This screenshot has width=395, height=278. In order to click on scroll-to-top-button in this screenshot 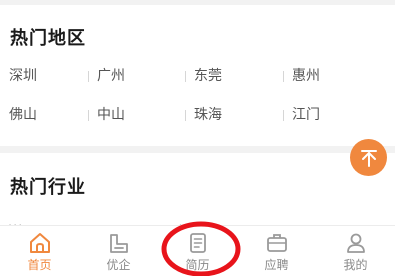, I will do `click(368, 157)`.